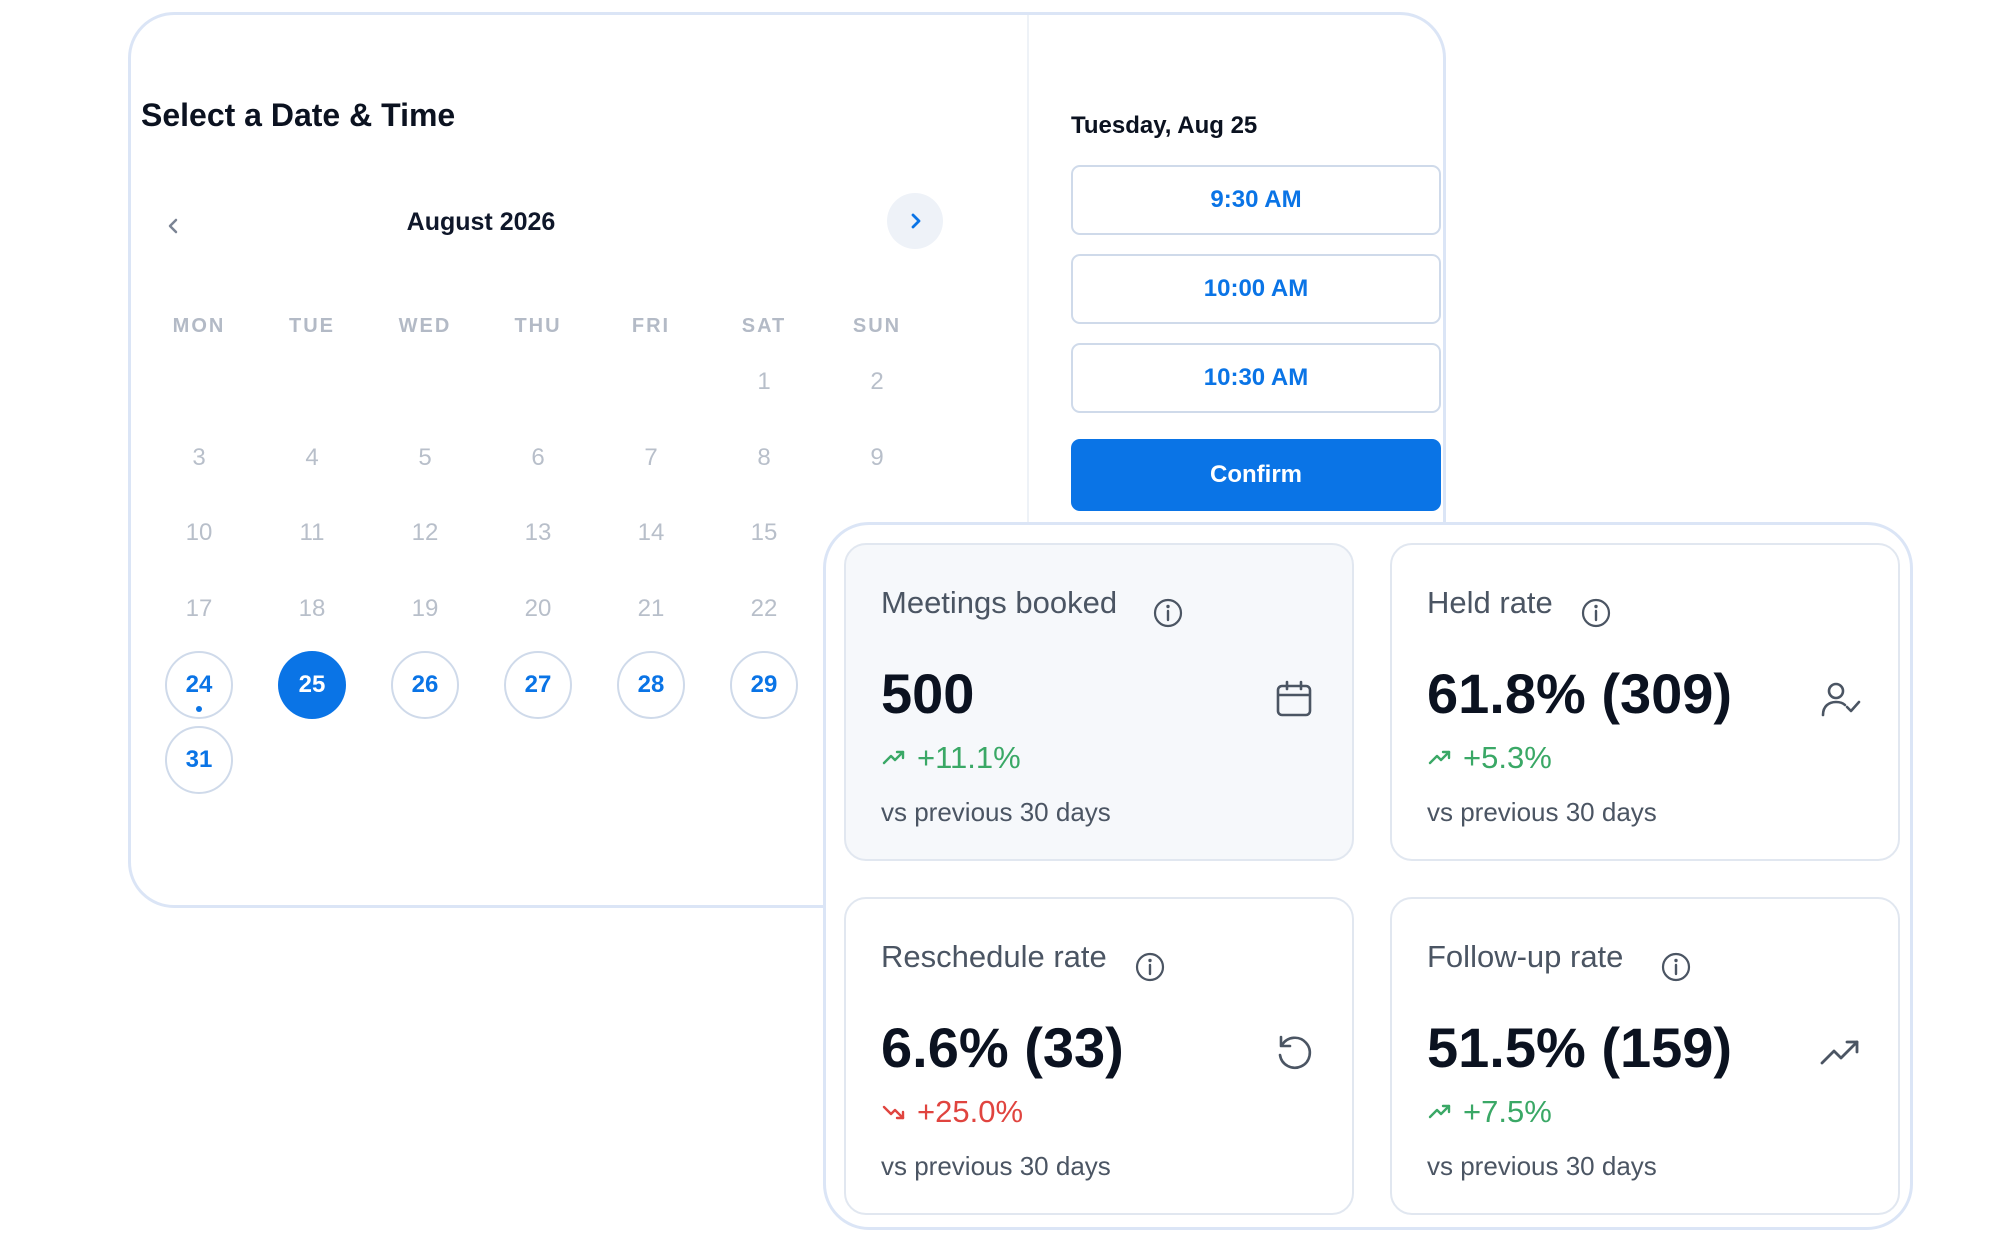  I want to click on calendar-day: 20, so click(538, 608).